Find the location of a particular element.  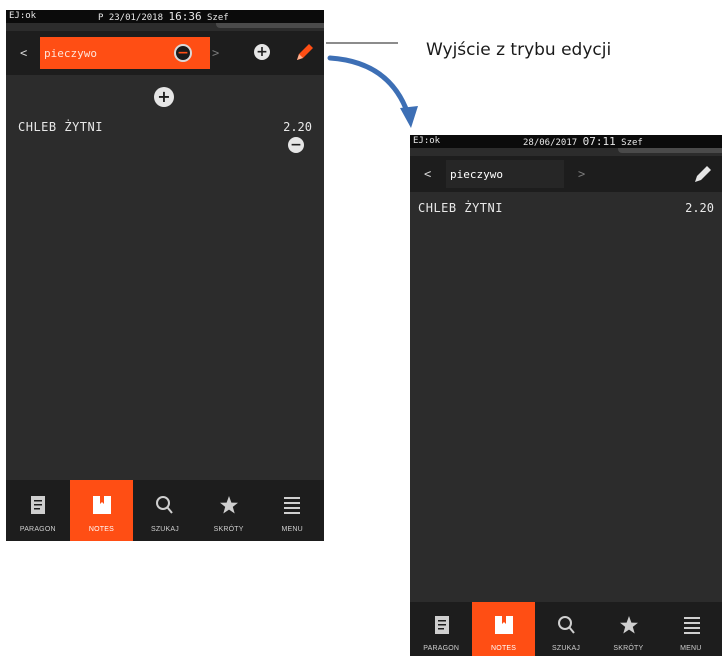

status-datetime: P 23/01/2018 16:36 Szef is located at coordinates (163, 17).